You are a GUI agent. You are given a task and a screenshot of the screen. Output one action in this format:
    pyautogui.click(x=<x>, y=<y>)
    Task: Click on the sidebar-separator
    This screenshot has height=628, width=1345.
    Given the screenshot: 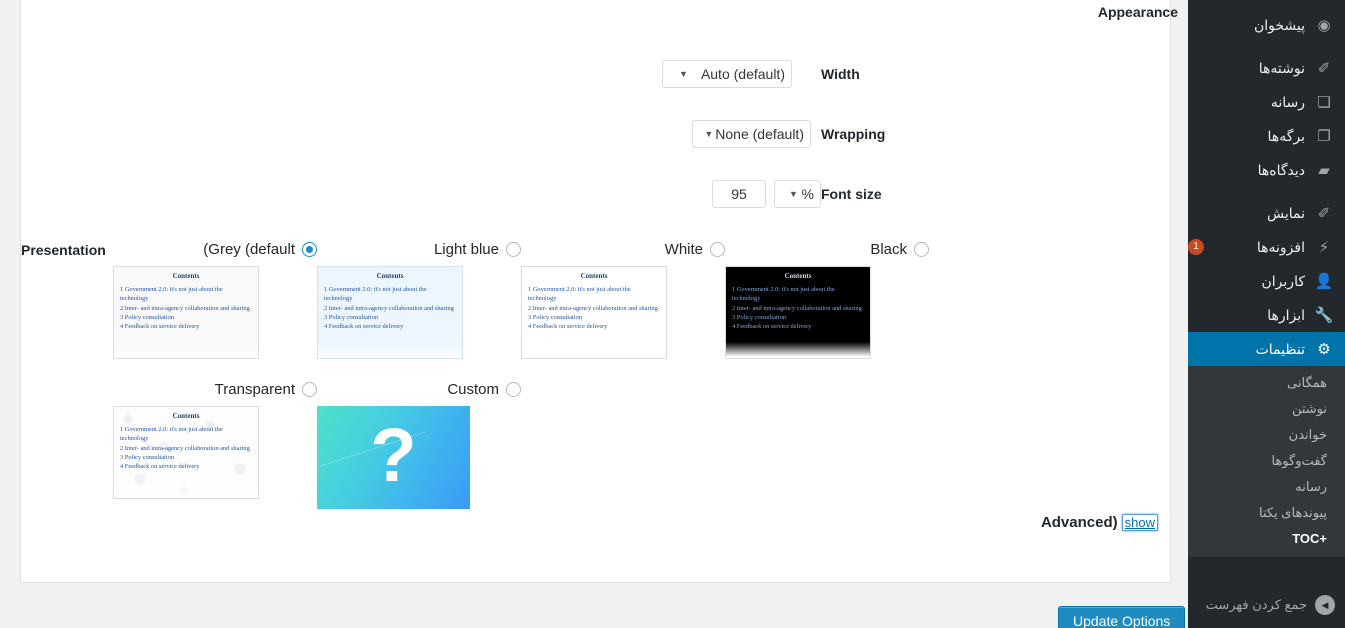 What is the action you would take?
    pyautogui.click(x=1266, y=46)
    